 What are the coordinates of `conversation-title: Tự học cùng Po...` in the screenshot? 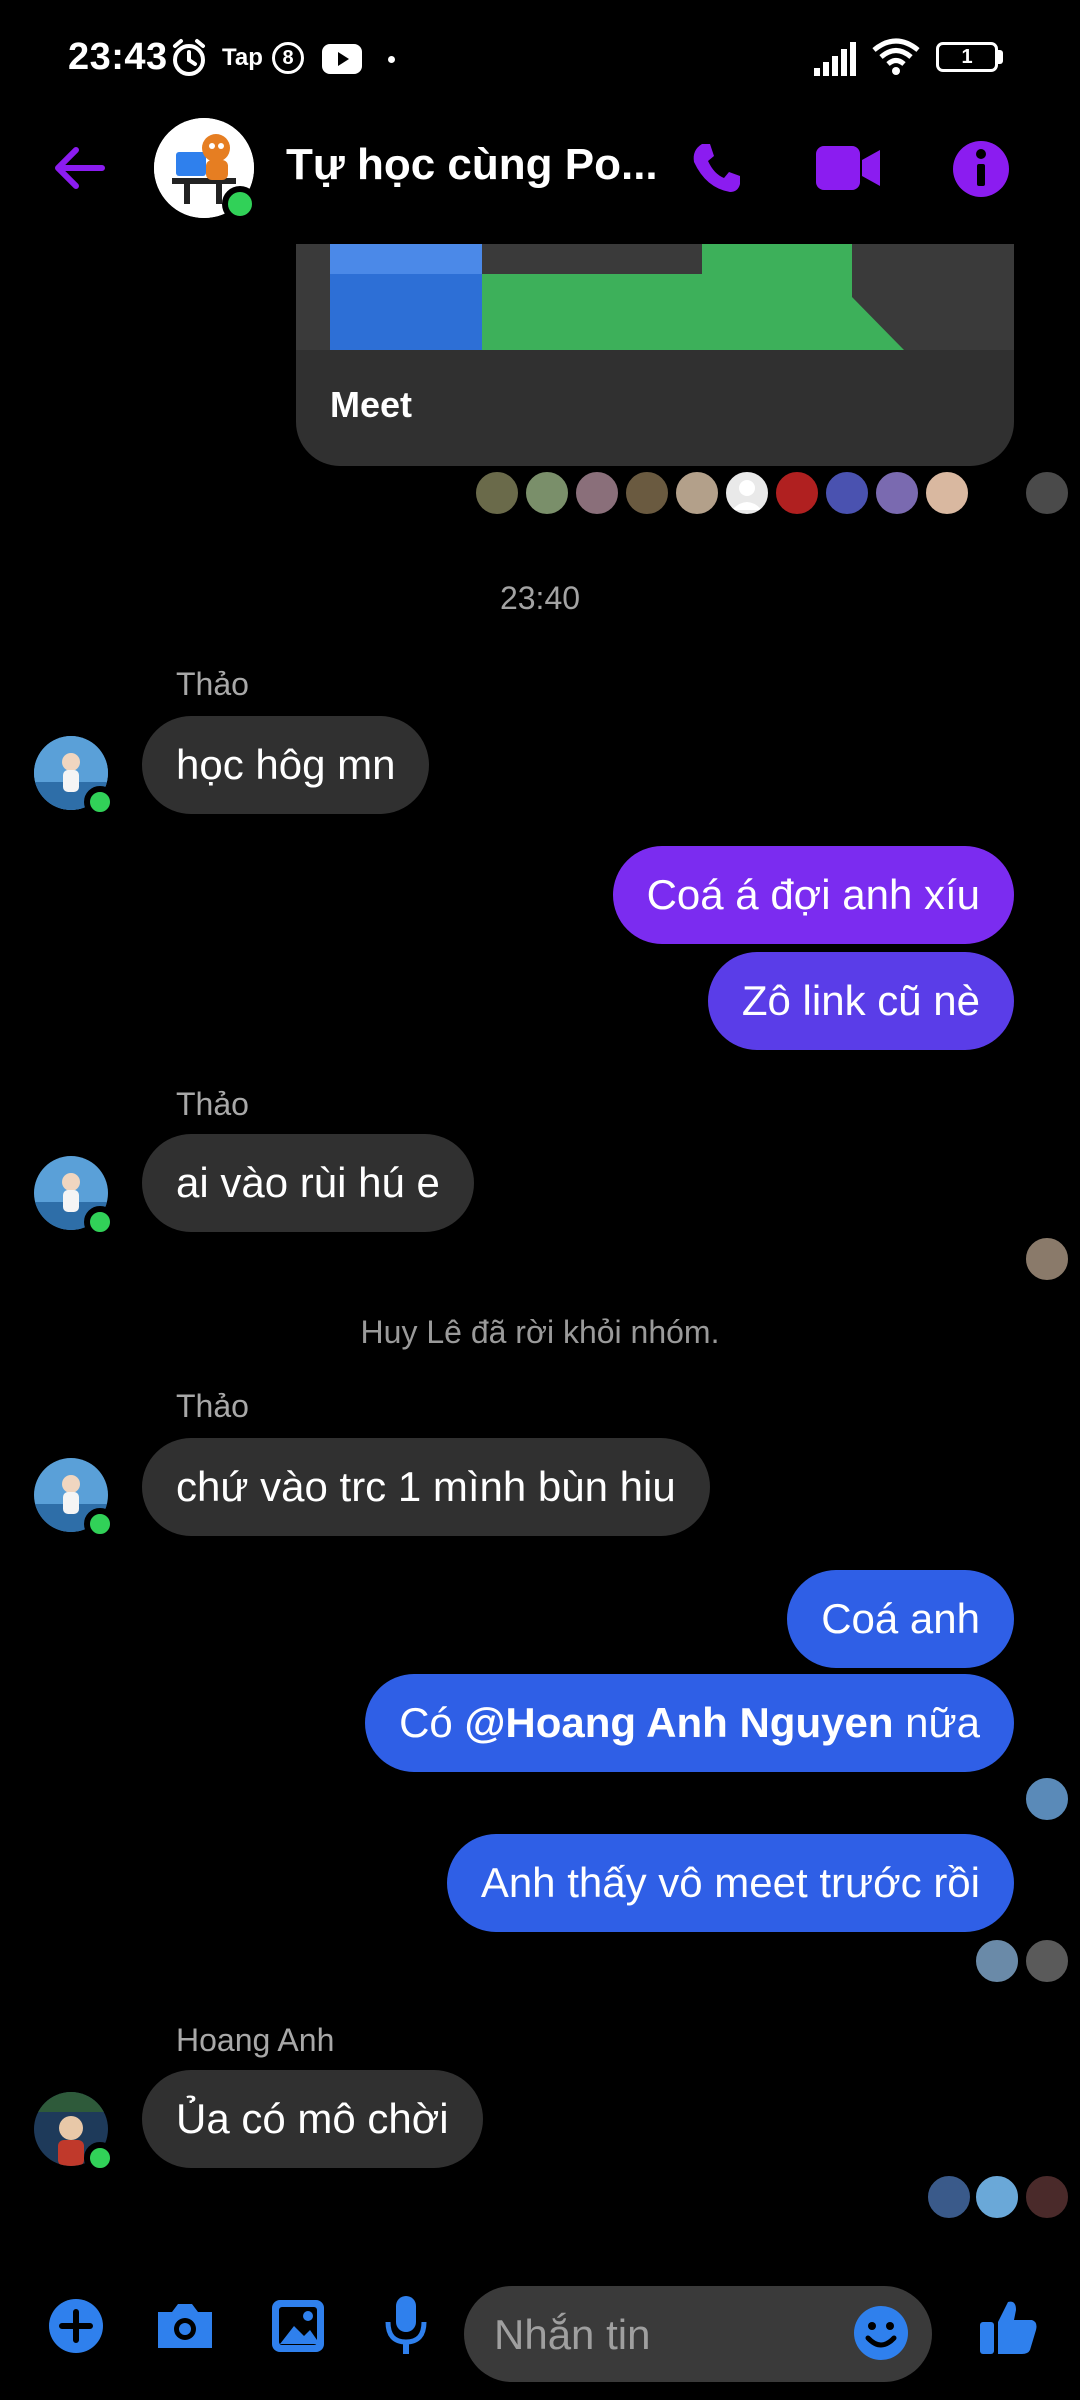 It's located at (472, 165).